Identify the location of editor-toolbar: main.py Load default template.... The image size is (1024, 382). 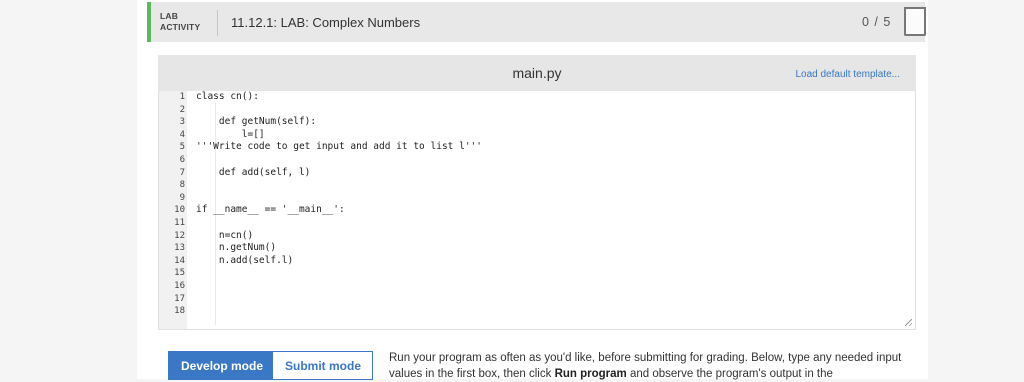
(537, 73).